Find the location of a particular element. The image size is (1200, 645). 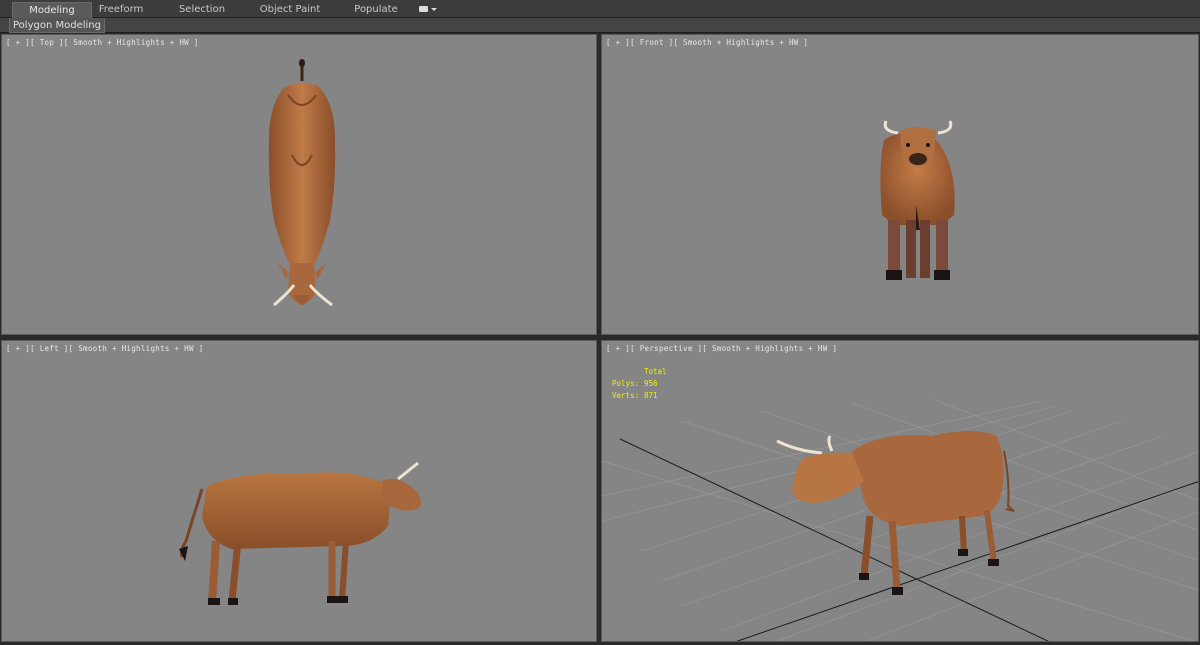

tab-freeform: Freeform is located at coordinates (121, 10).